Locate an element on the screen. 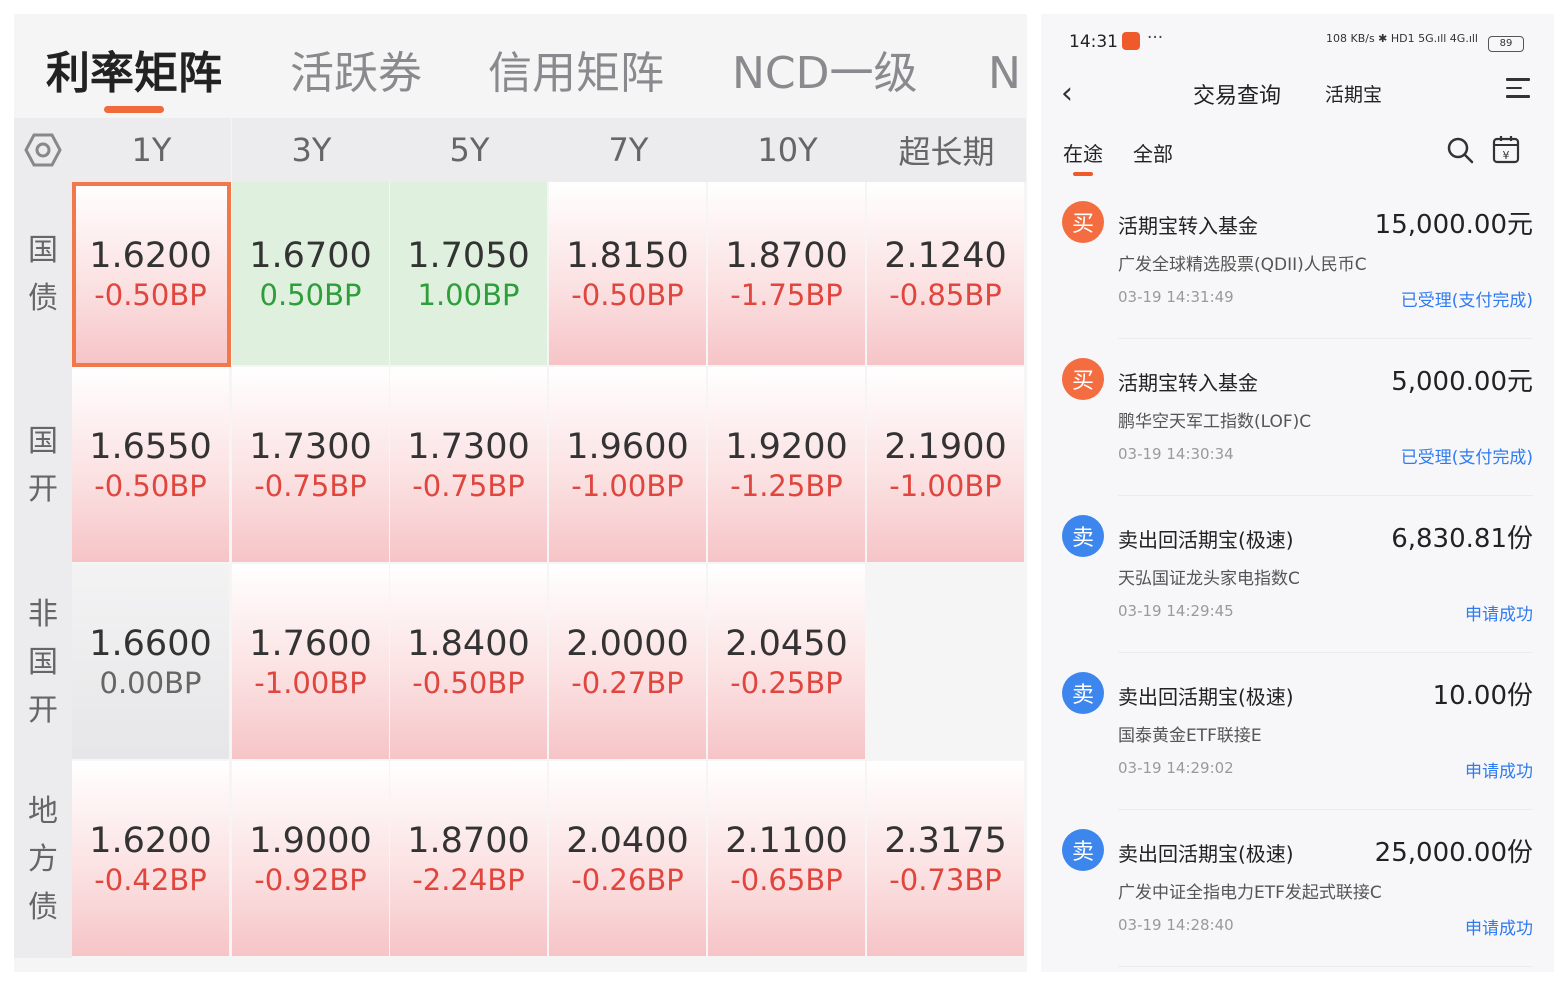 The height and width of the screenshot is (987, 1568). calendar-icon: ¥ is located at coordinates (1506, 149).